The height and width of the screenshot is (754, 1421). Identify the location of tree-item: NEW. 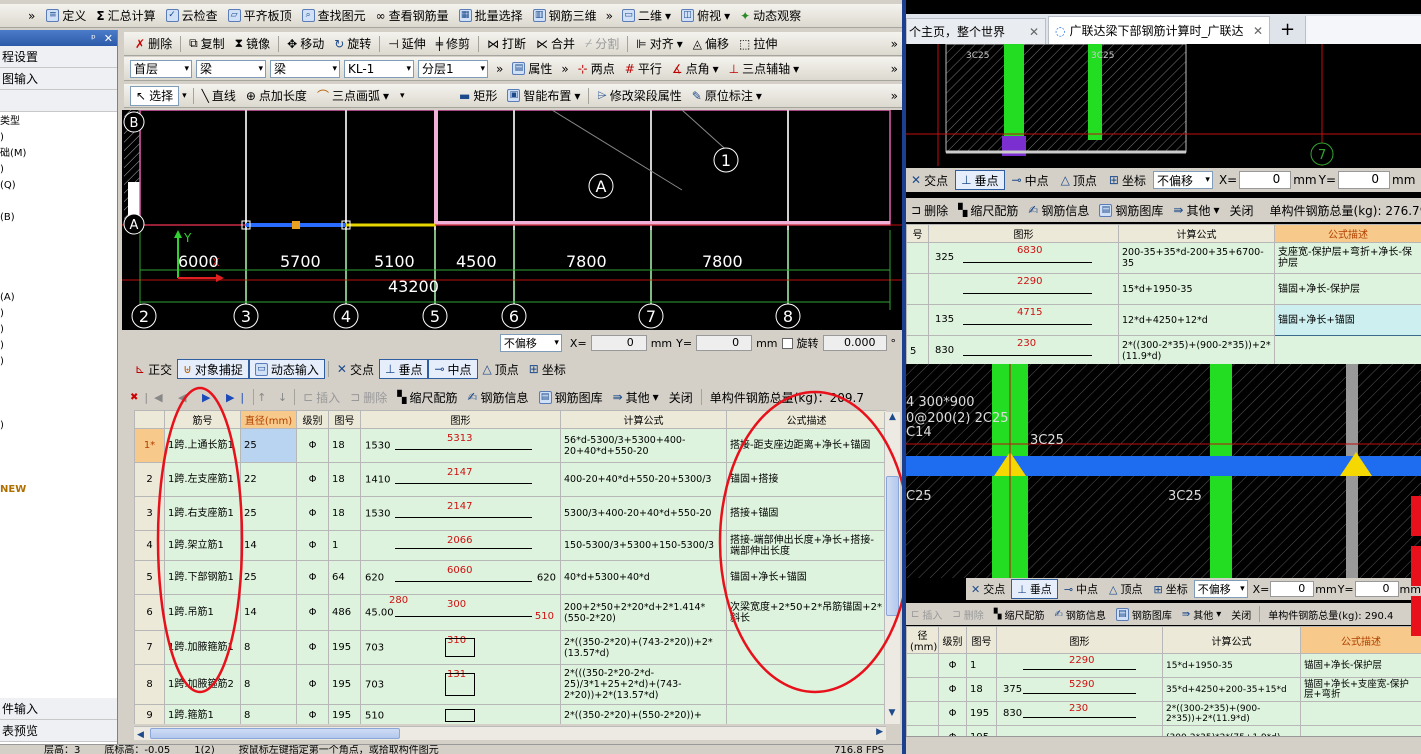
(58, 490).